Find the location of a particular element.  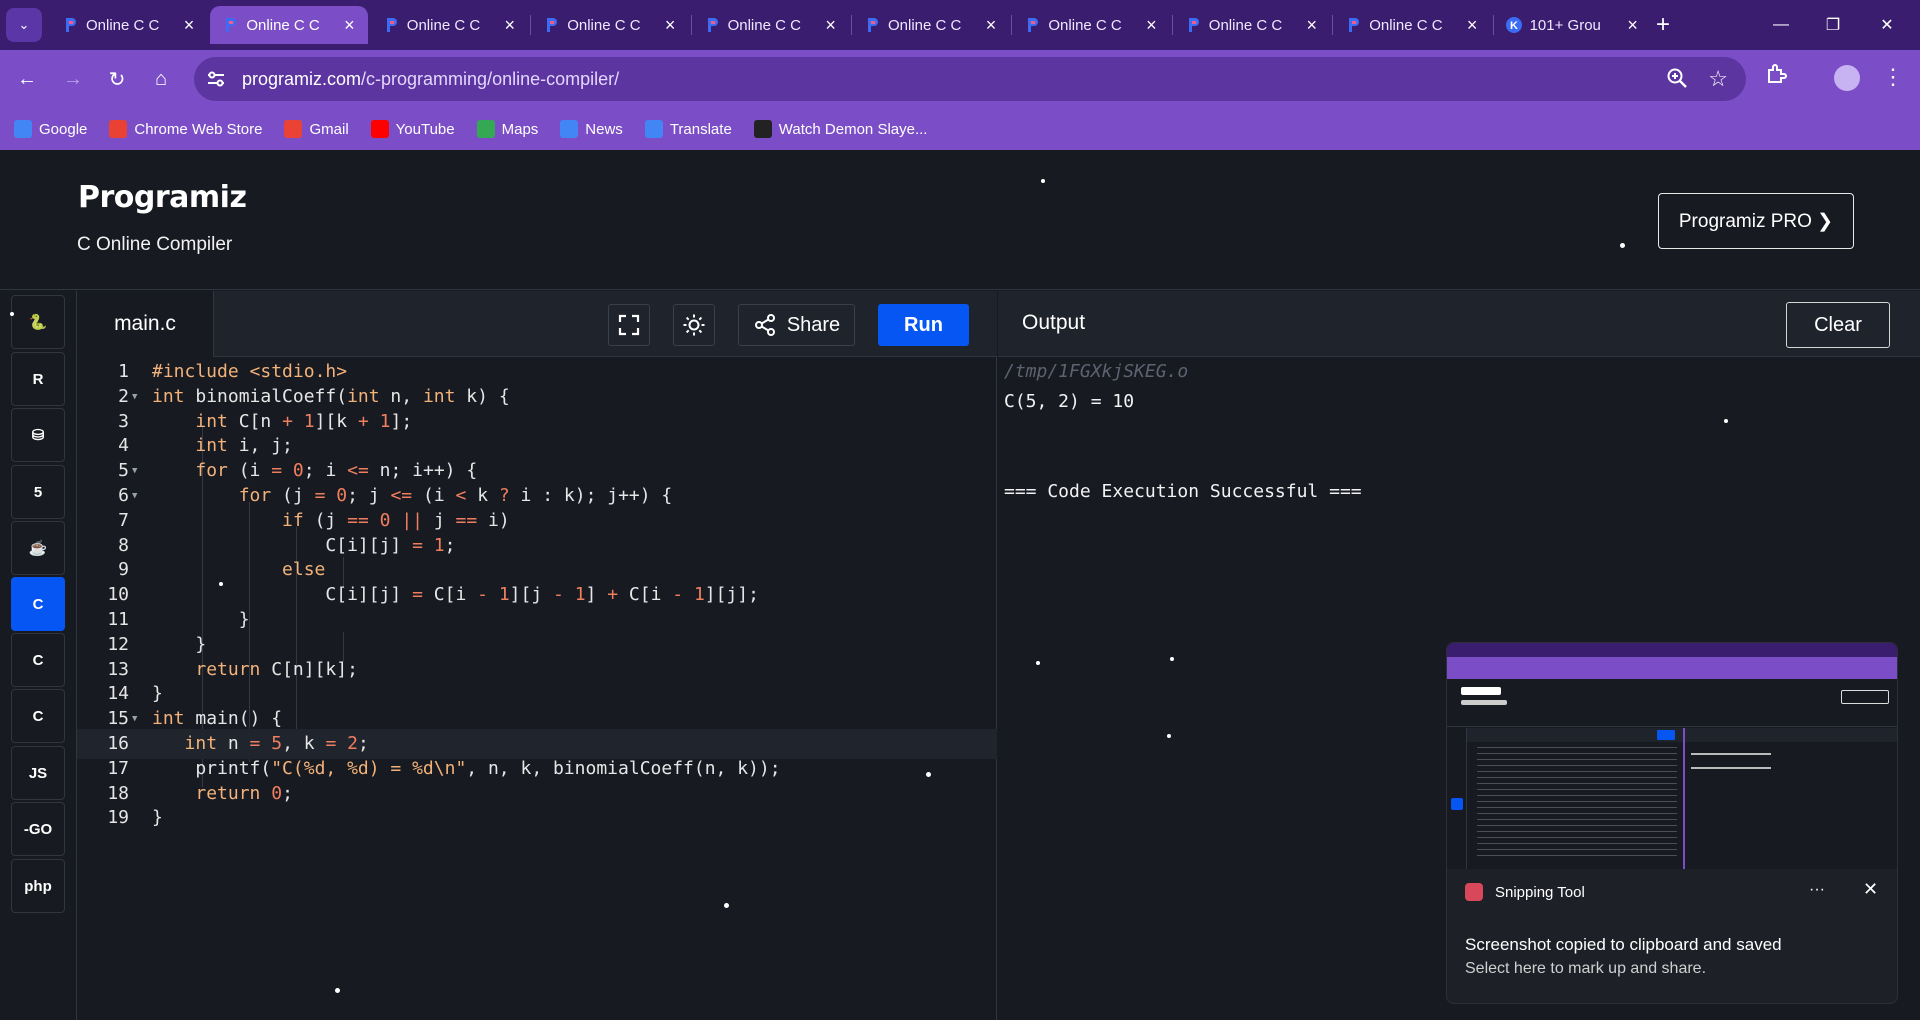

fullscreen-icon is located at coordinates (629, 325).